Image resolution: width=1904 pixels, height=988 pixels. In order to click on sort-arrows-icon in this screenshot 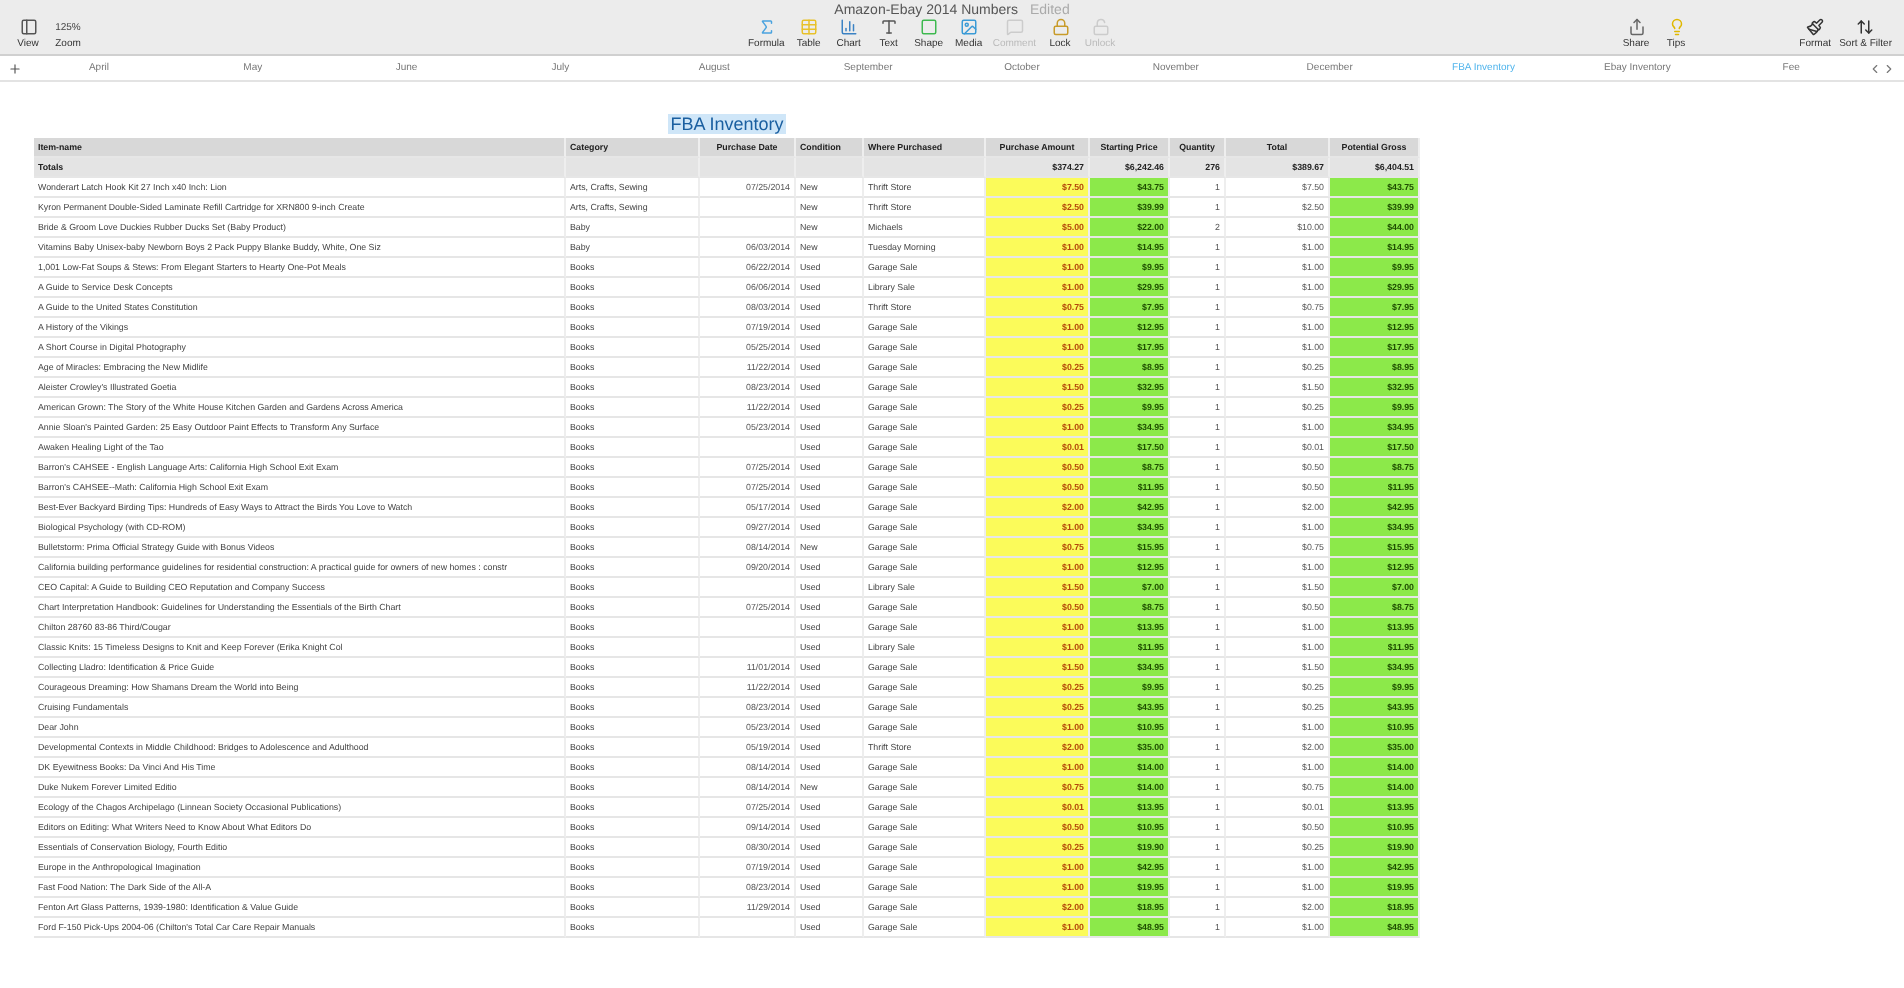, I will do `click(1865, 27)`.